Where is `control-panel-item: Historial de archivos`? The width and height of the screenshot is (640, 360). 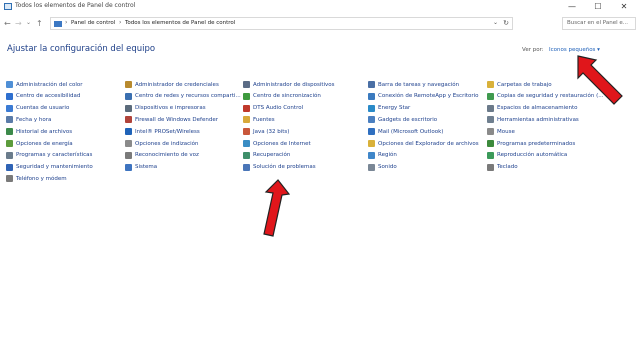
control-panel-item: Historial de archivos is located at coordinates (39, 131).